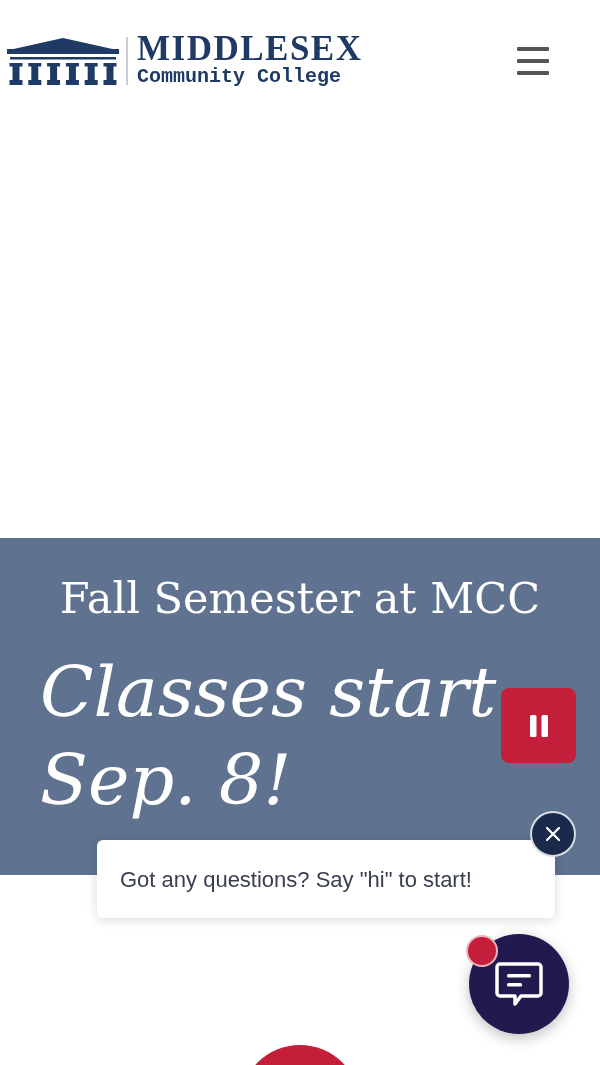  Describe the element at coordinates (553, 834) in the screenshot. I see `close-icon` at that location.